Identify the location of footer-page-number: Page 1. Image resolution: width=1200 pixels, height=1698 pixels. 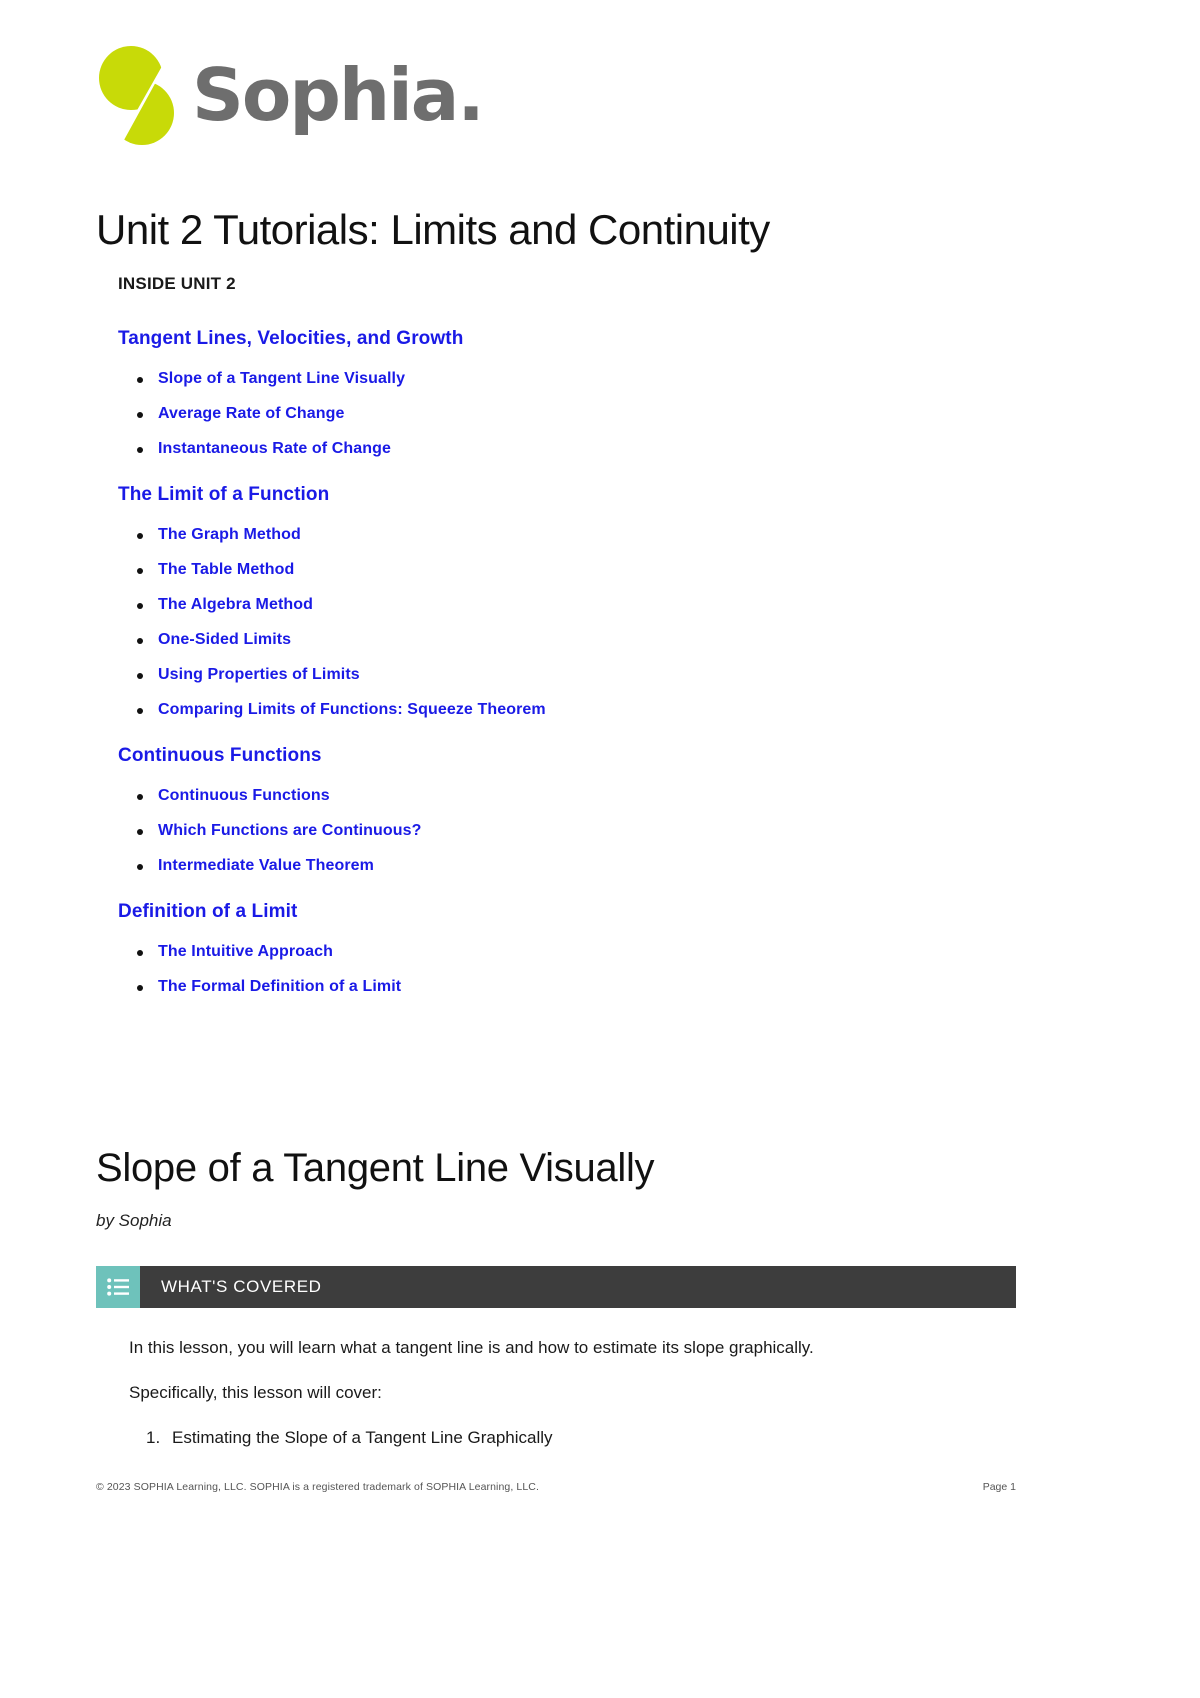
(999, 1487).